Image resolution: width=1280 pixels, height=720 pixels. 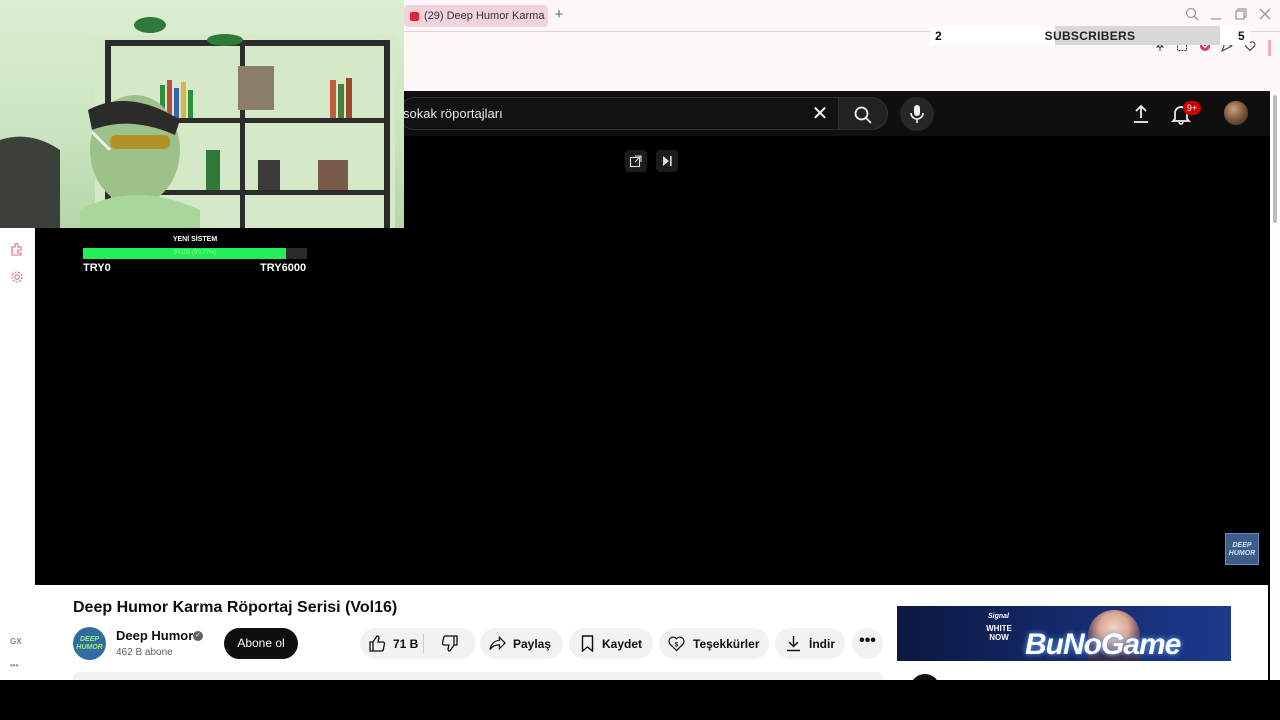 I want to click on save-button: Kaydet, so click(x=611, y=643).